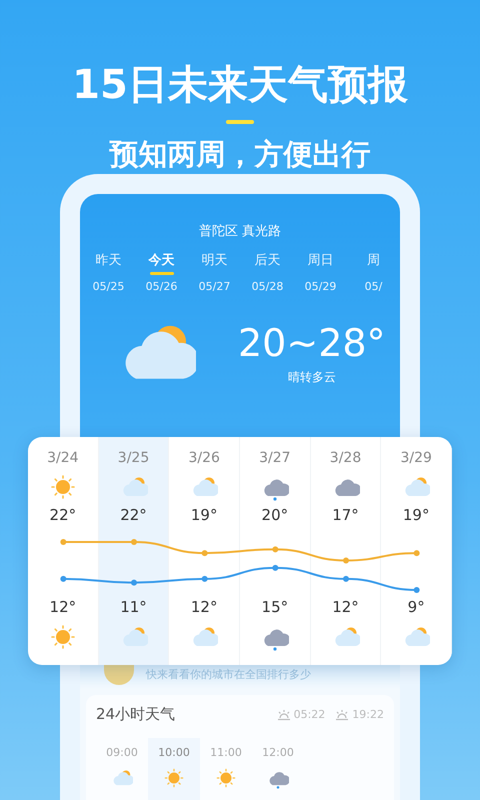 This screenshot has width=480, height=800. Describe the element at coordinates (359, 714) in the screenshot. I see `sunset-time: 19:22` at that location.